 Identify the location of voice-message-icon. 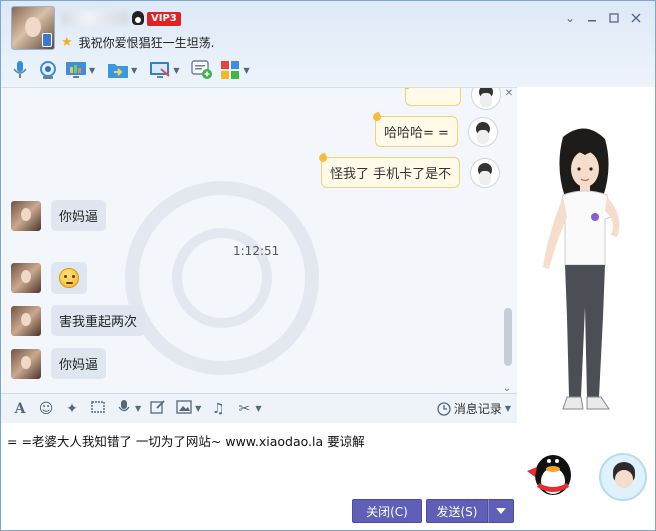
(124, 409).